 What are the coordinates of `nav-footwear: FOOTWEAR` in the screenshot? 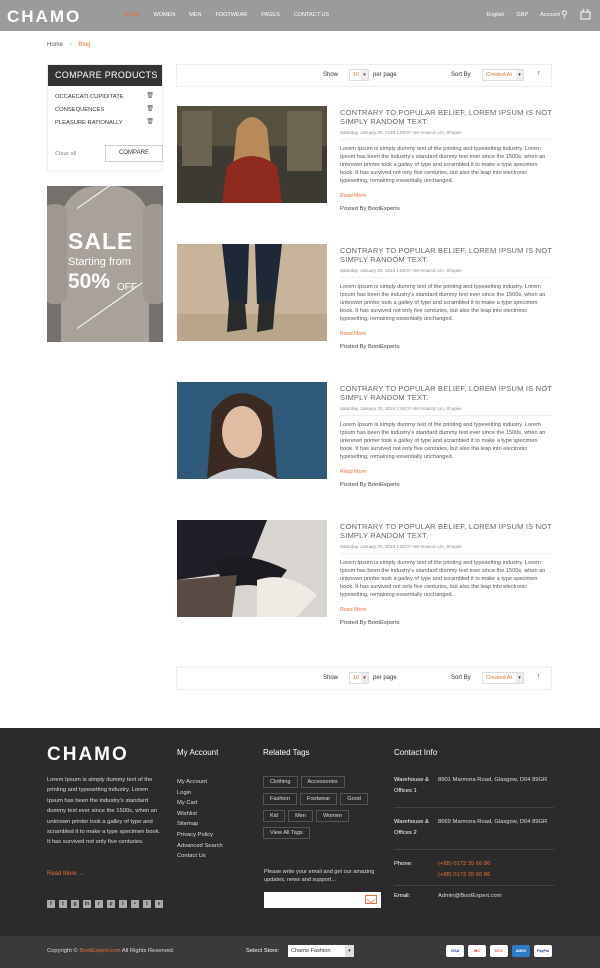 It's located at (231, 15).